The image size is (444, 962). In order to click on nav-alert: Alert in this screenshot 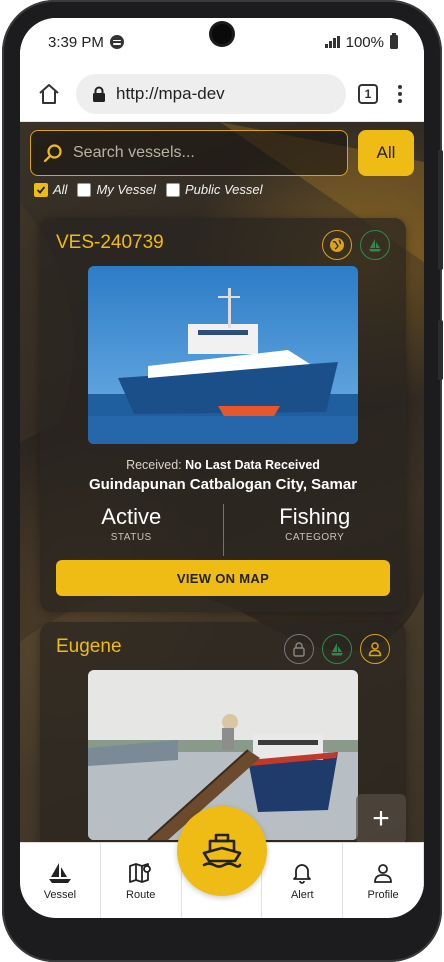, I will do `click(303, 880)`.